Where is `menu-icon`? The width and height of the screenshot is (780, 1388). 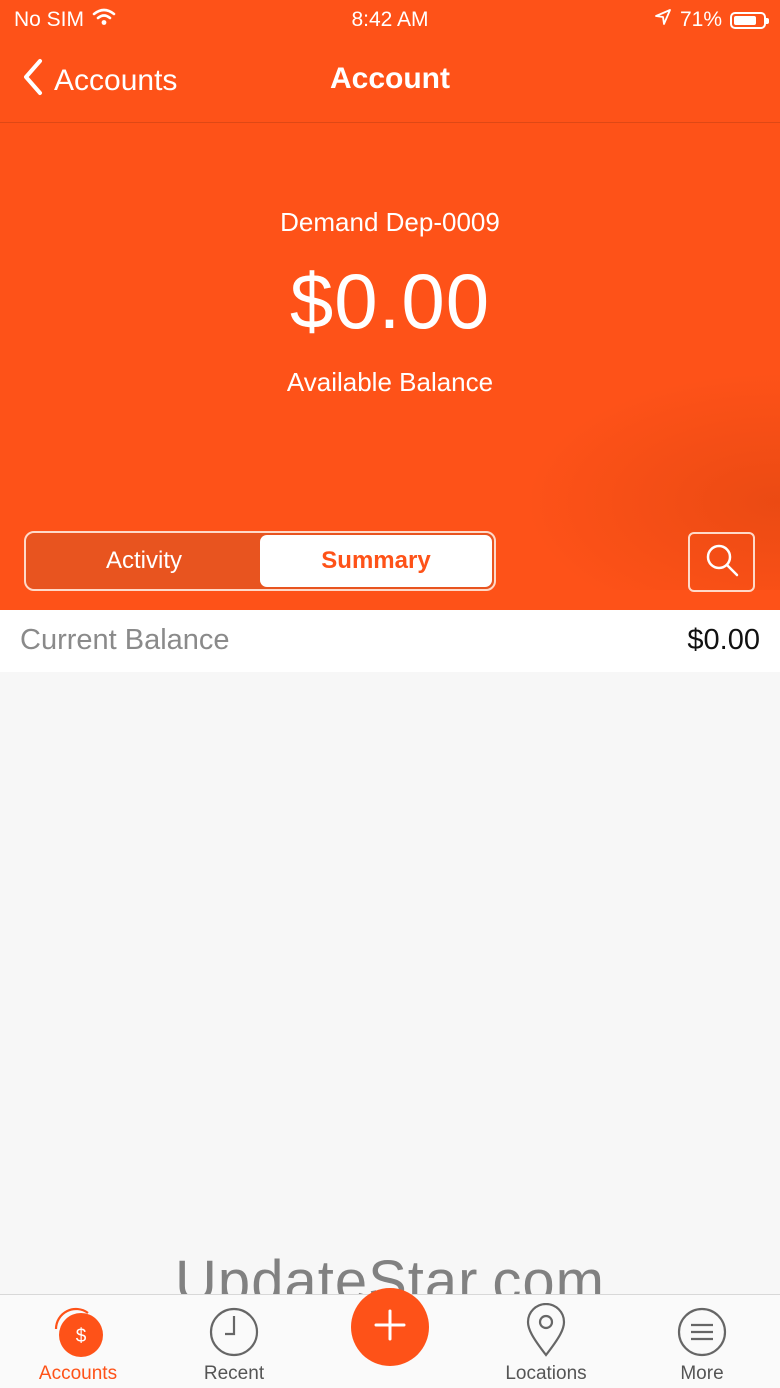 menu-icon is located at coordinates (702, 1332).